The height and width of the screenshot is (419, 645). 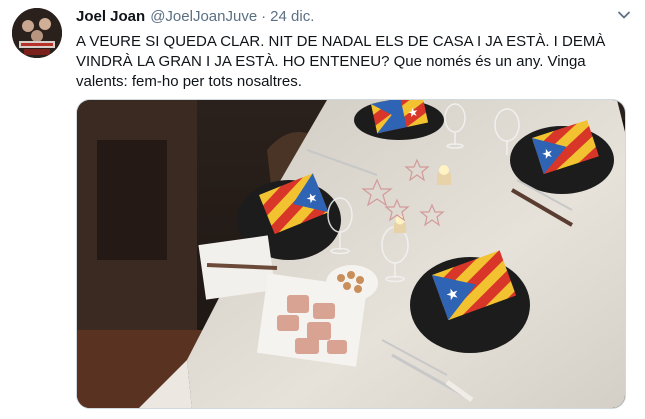 What do you see at coordinates (203, 16) in the screenshot?
I see `author-handle: @JoelJoanJuve` at bounding box center [203, 16].